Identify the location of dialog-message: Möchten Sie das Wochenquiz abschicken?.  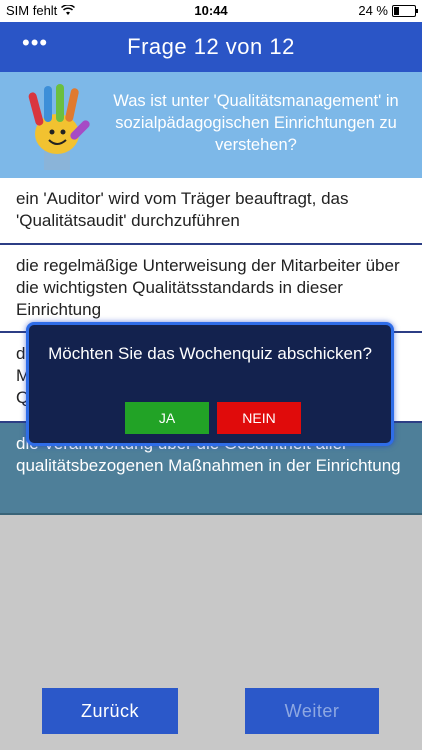
(210, 353).